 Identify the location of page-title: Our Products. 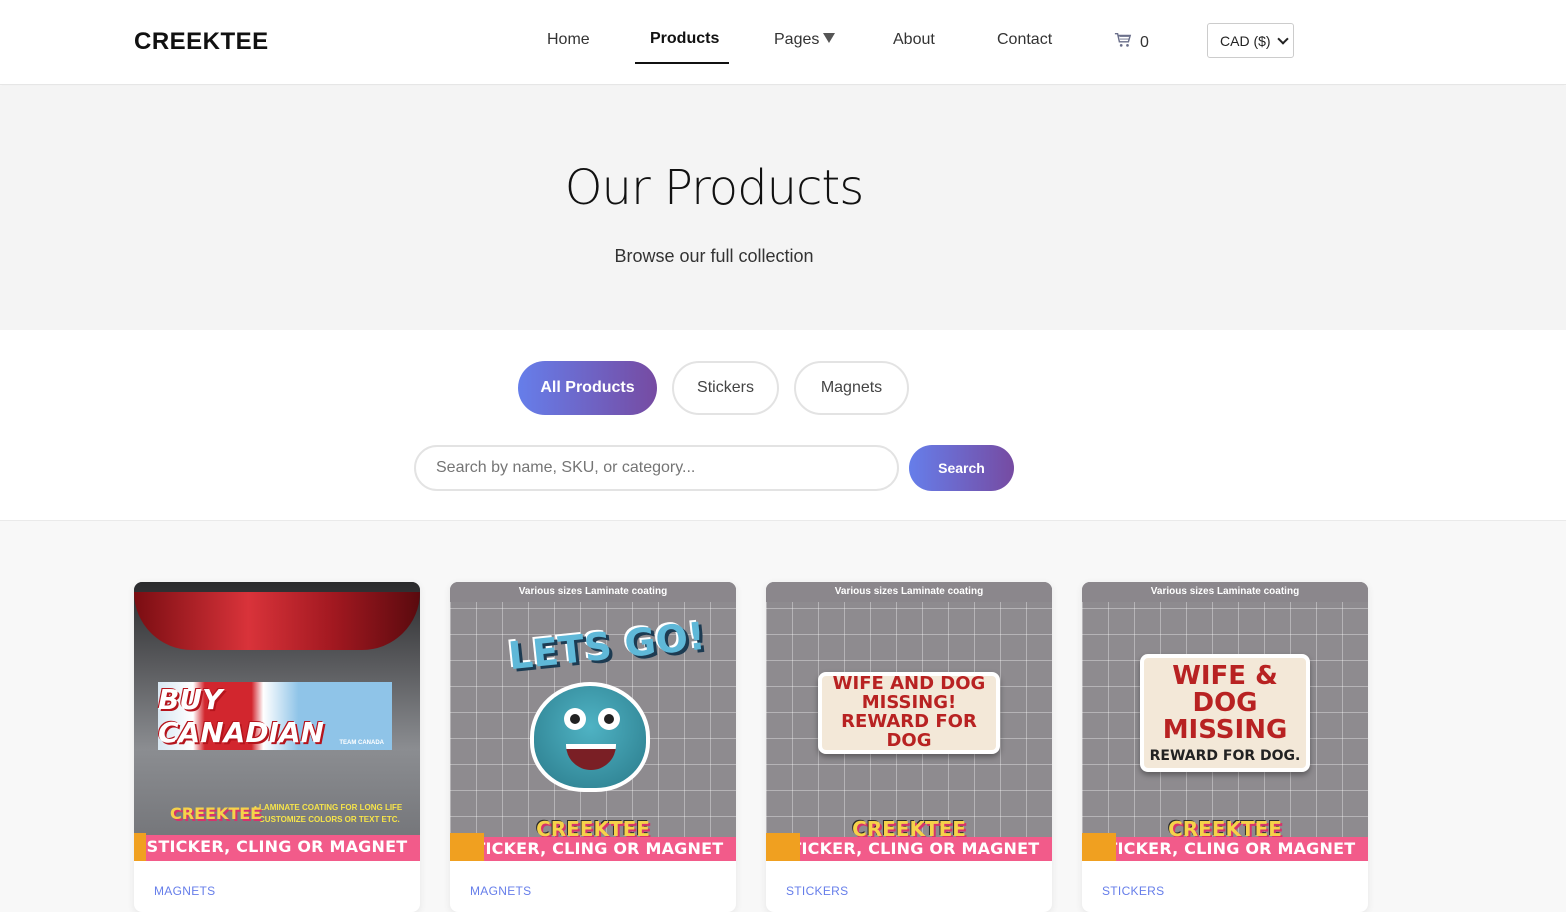
(714, 188).